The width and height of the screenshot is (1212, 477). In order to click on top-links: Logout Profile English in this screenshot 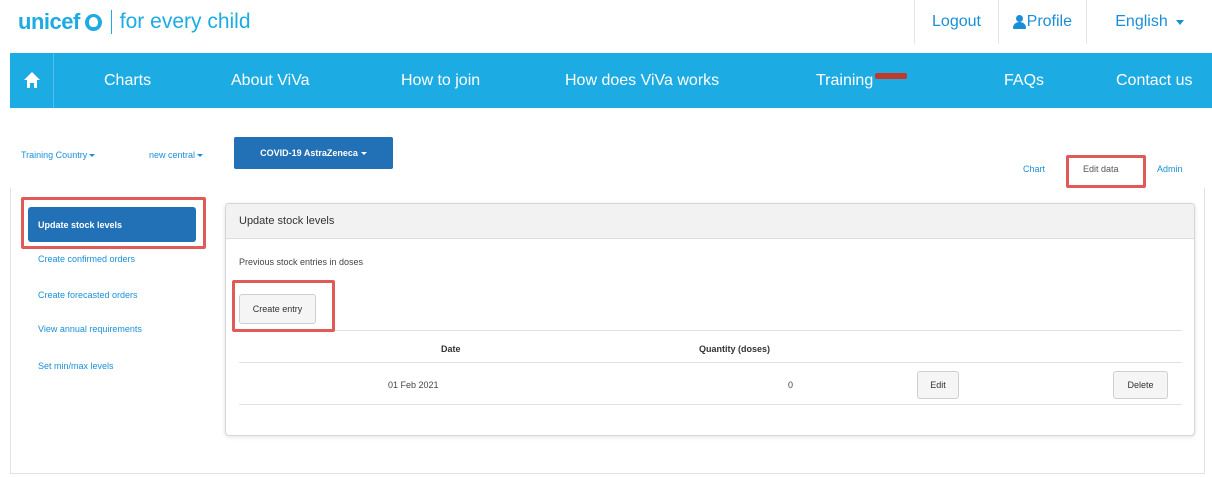, I will do `click(1063, 22)`.